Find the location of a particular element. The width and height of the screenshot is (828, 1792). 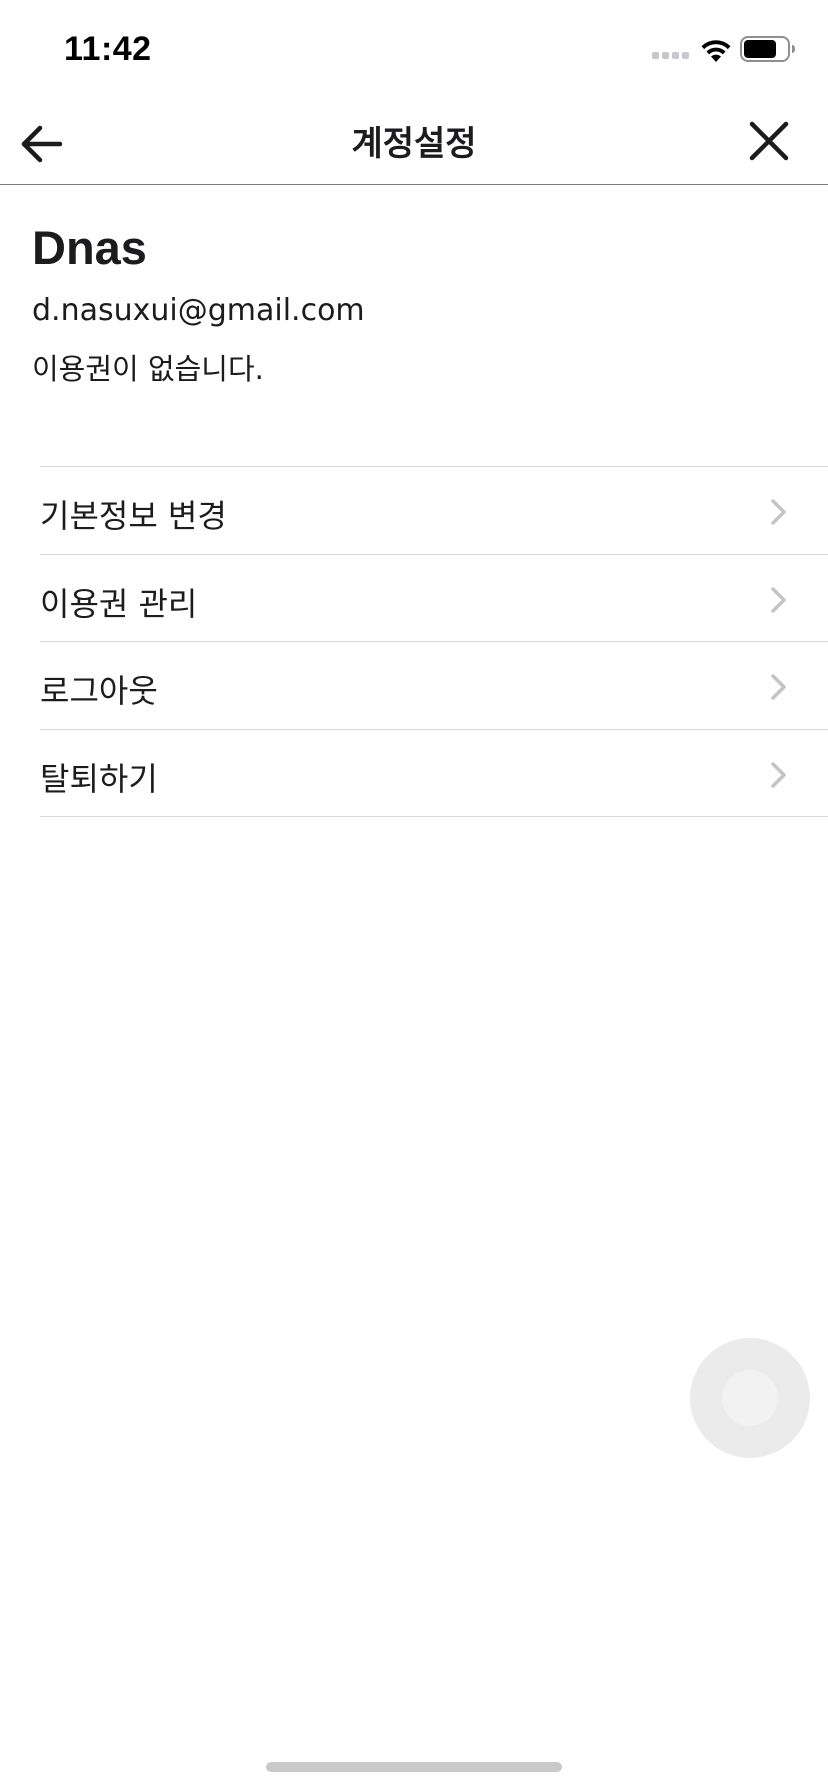

status-time: 11:42 is located at coordinates (108, 49).